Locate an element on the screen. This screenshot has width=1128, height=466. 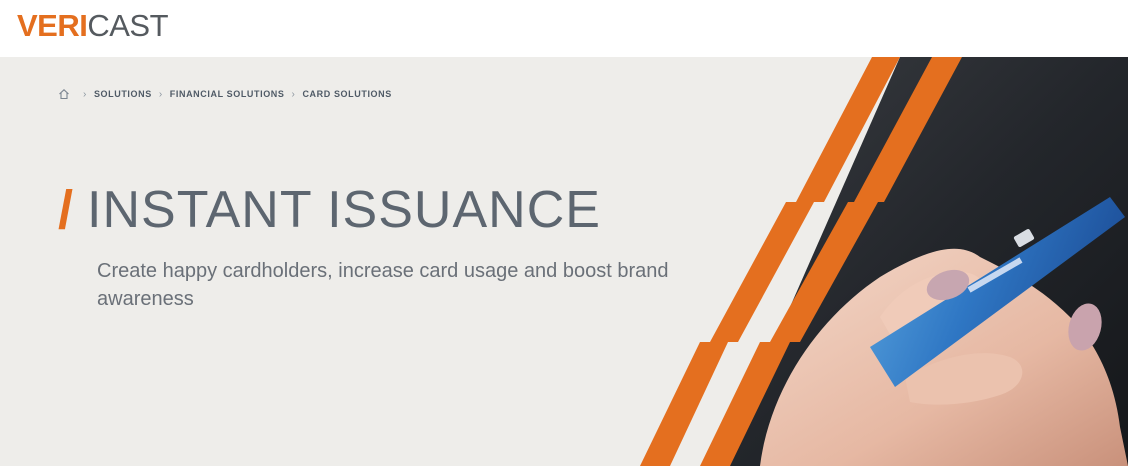
breadcrumb-solutions-link: SOLUTIONS is located at coordinates (123, 94).